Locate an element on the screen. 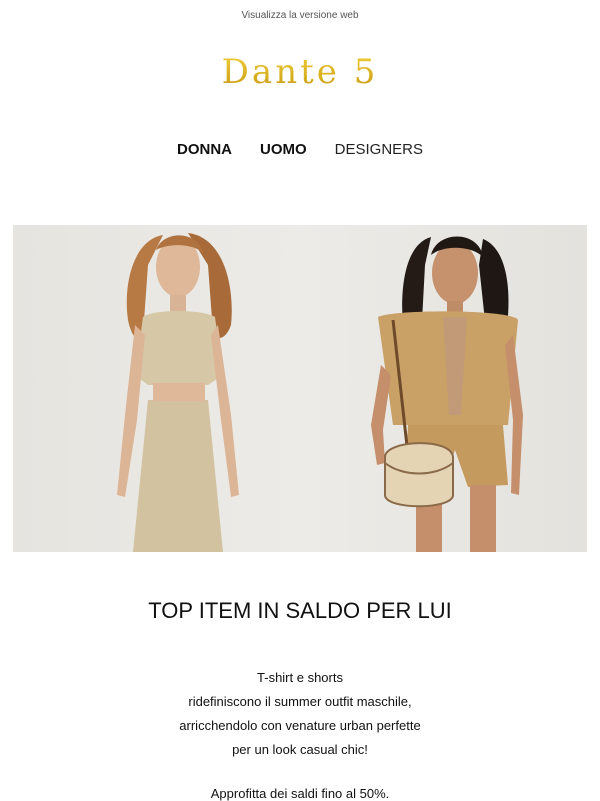 The width and height of the screenshot is (600, 801). section-headline: TOP ITEM IN SALDO PER LUI is located at coordinates (300, 610).